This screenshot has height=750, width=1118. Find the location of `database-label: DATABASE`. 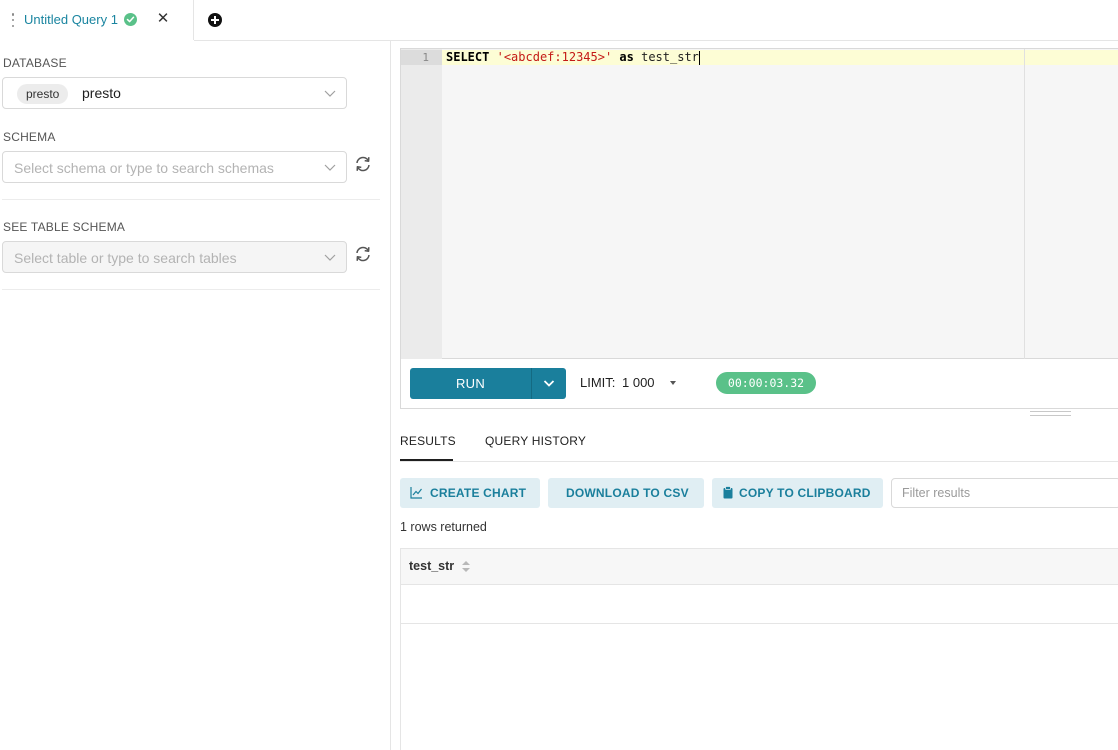

database-label: DATABASE is located at coordinates (35, 63).